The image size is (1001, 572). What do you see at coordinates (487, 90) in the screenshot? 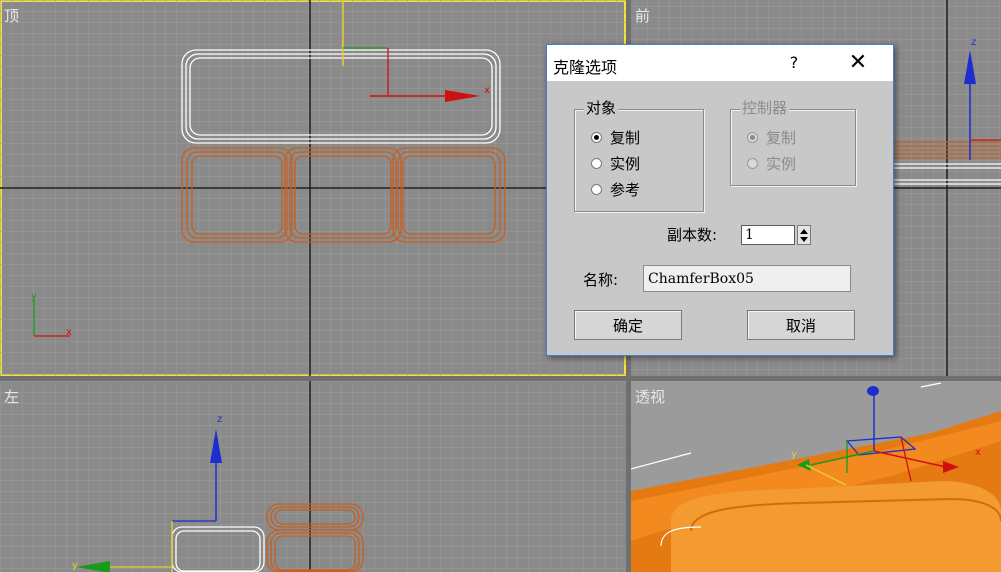
I see `gizmo-x-label: x` at bounding box center [487, 90].